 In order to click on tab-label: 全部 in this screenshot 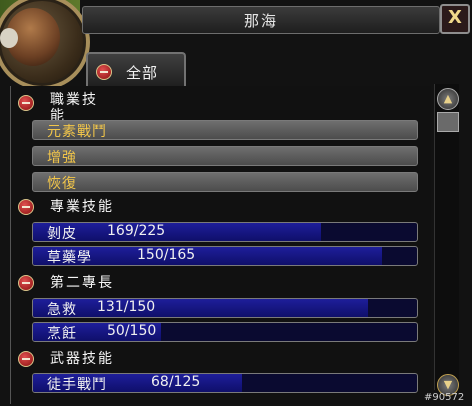, I will do `click(142, 73)`.